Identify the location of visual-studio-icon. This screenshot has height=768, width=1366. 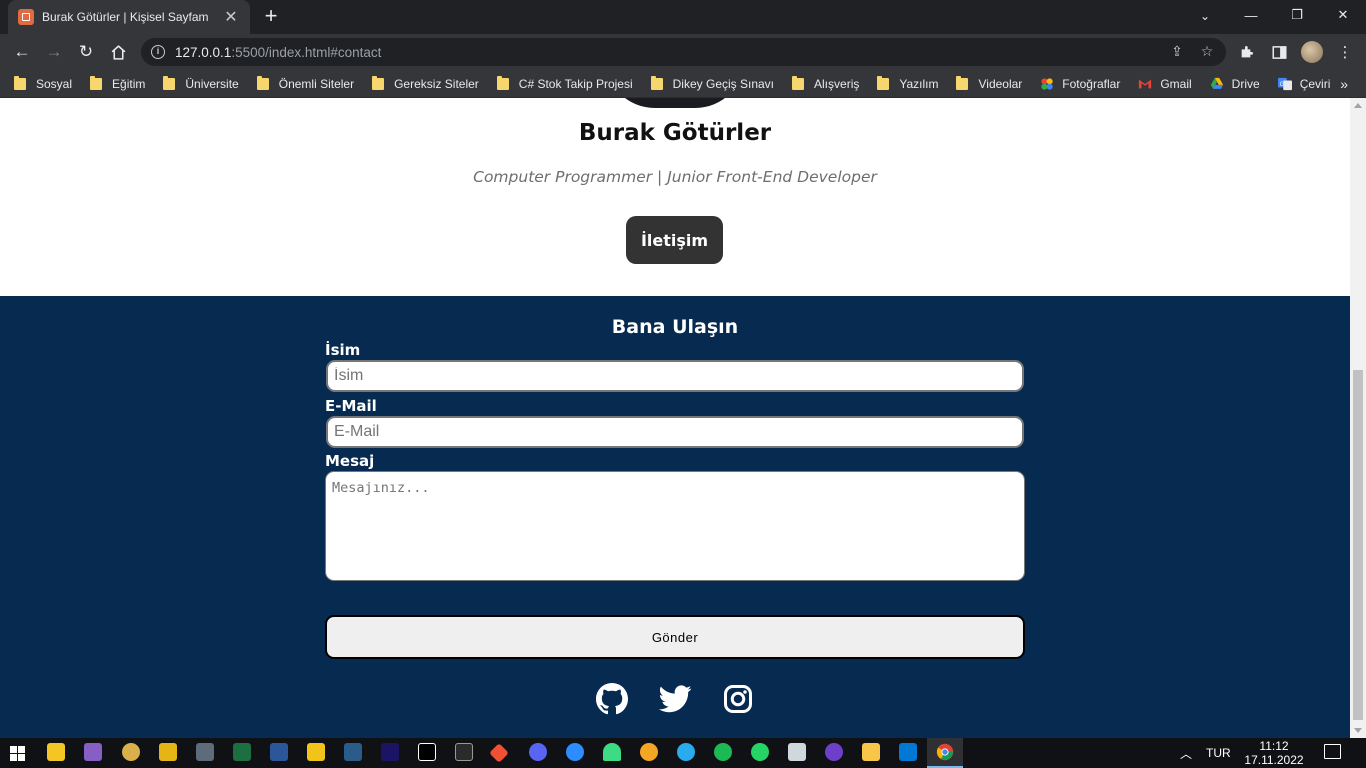
(93, 752).